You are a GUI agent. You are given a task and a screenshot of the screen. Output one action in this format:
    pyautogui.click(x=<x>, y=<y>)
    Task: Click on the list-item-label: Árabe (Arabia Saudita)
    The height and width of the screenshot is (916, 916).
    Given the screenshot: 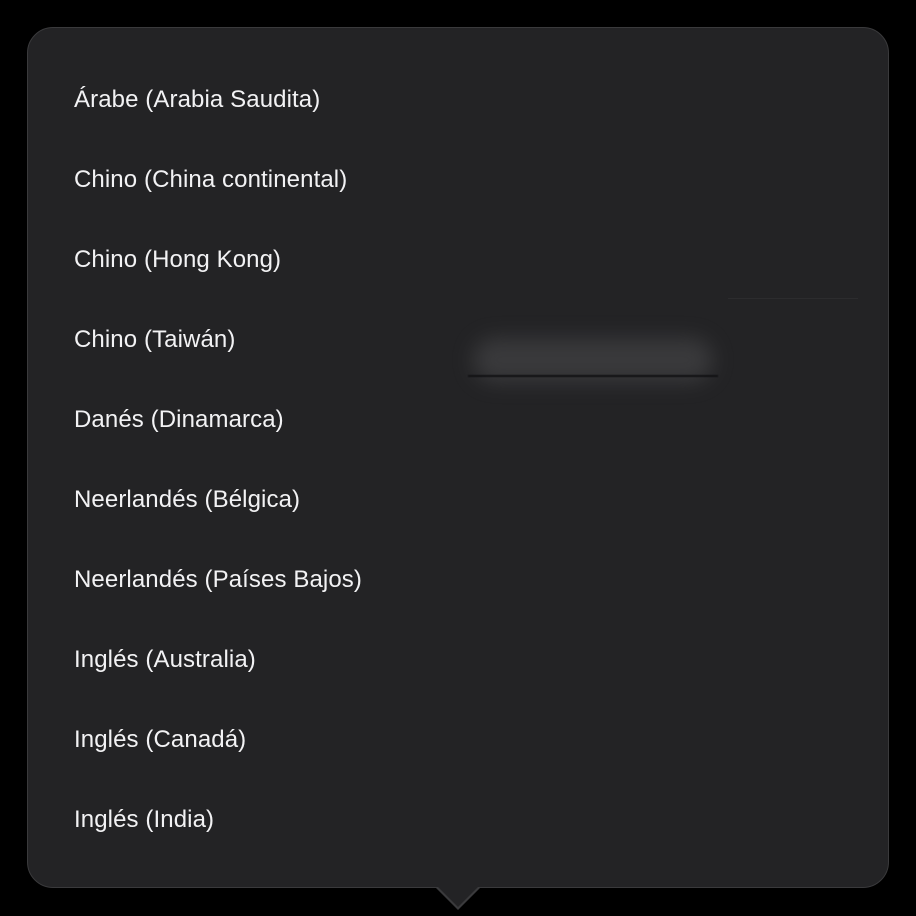 What is the action you would take?
    pyautogui.click(x=197, y=99)
    